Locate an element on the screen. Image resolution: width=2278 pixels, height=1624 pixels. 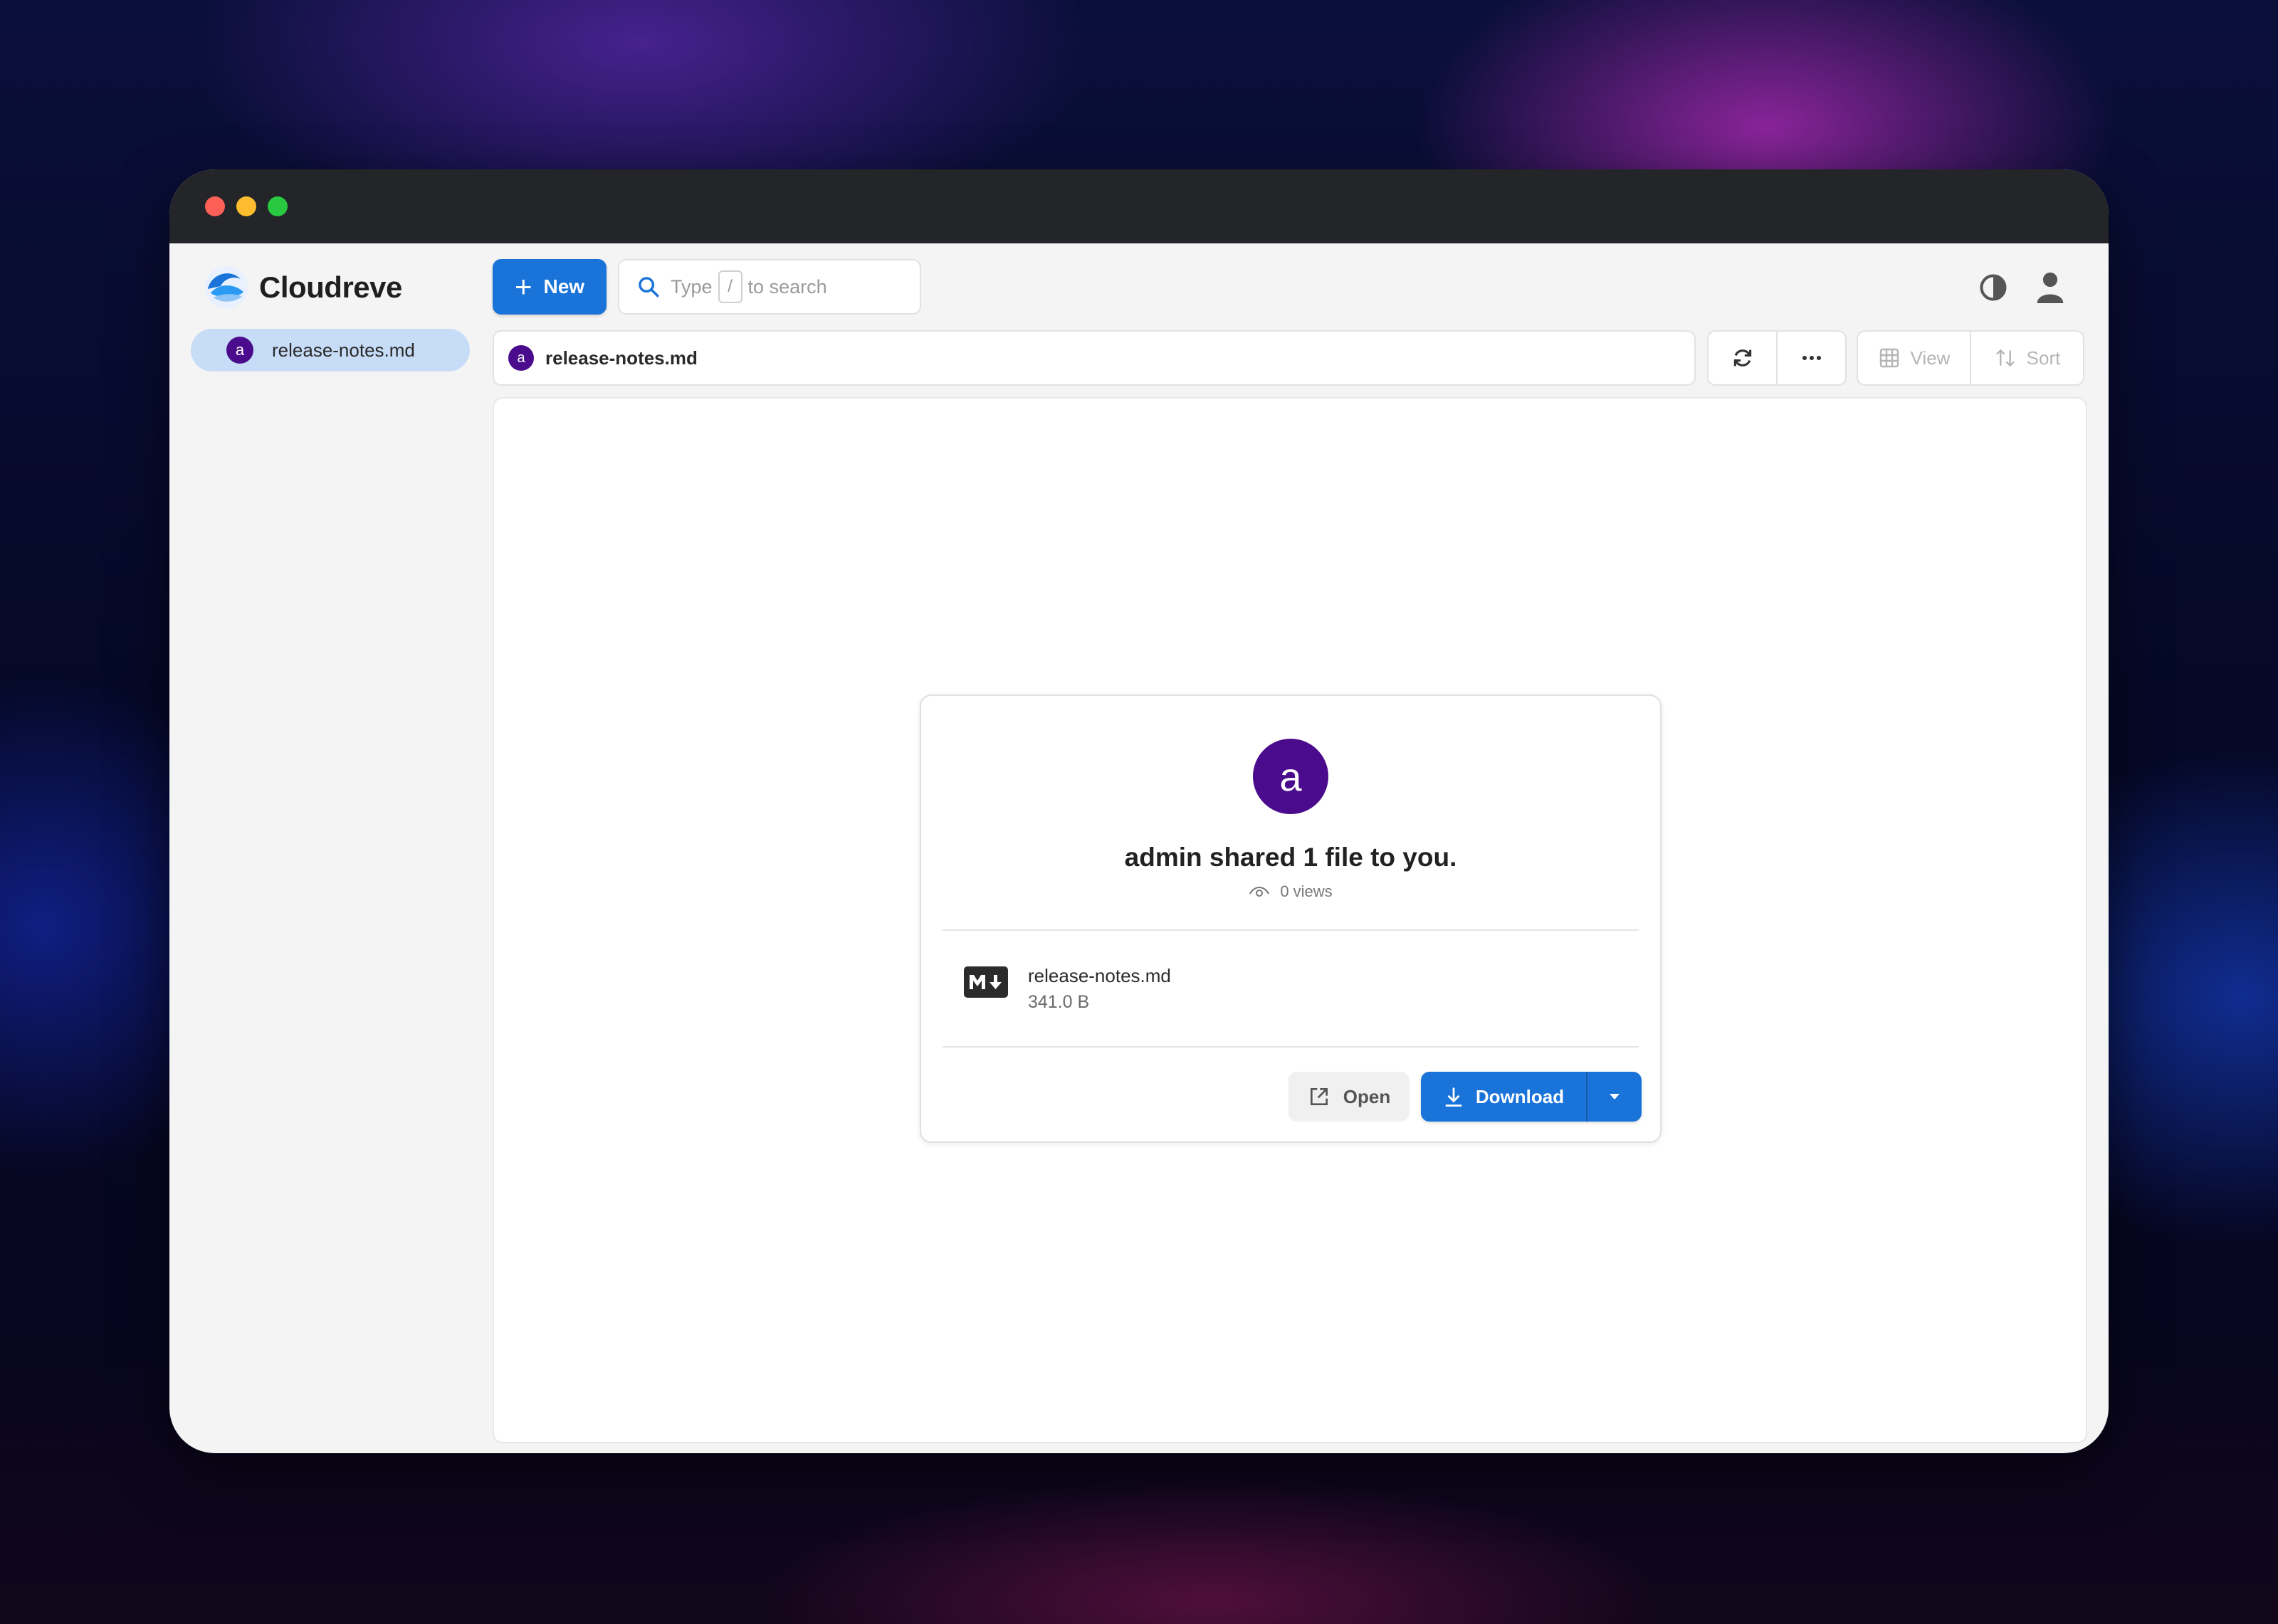
view-button-label: View is located at coordinates (1930, 358).